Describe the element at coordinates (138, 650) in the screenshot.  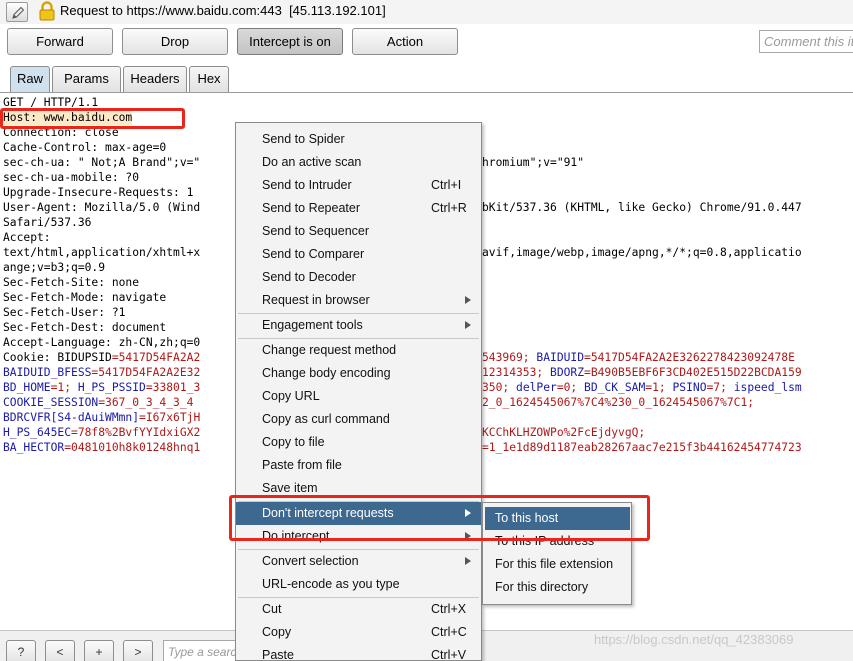
I see `next-match-button: >` at that location.